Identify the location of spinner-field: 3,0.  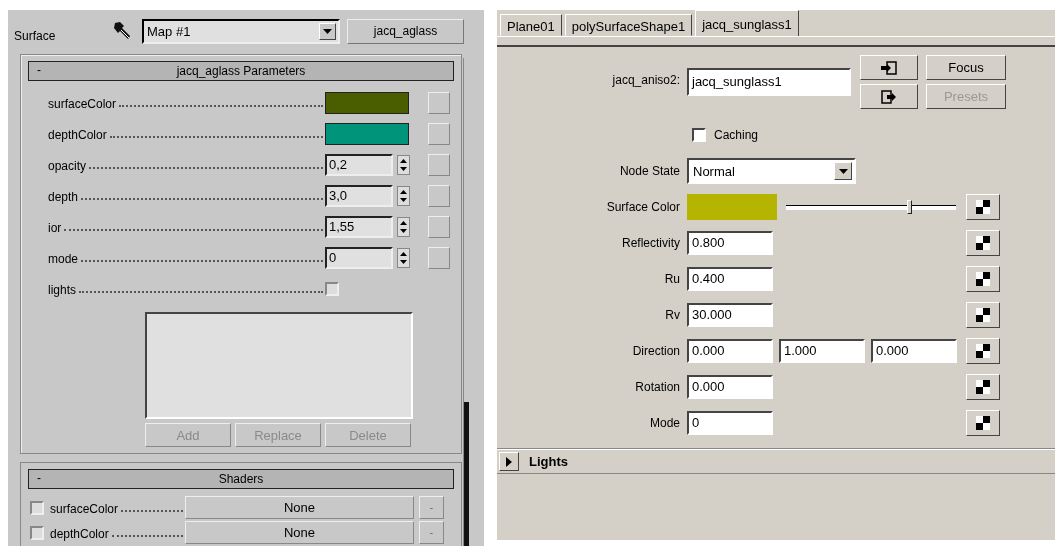
(359, 195).